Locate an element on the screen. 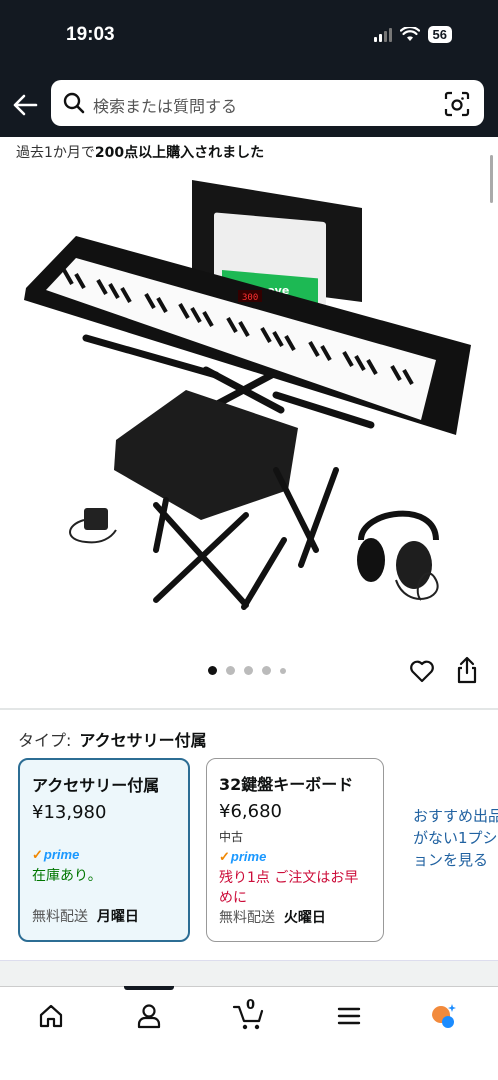 The image size is (498, 1080). power-adapter is located at coordinates (93, 526).